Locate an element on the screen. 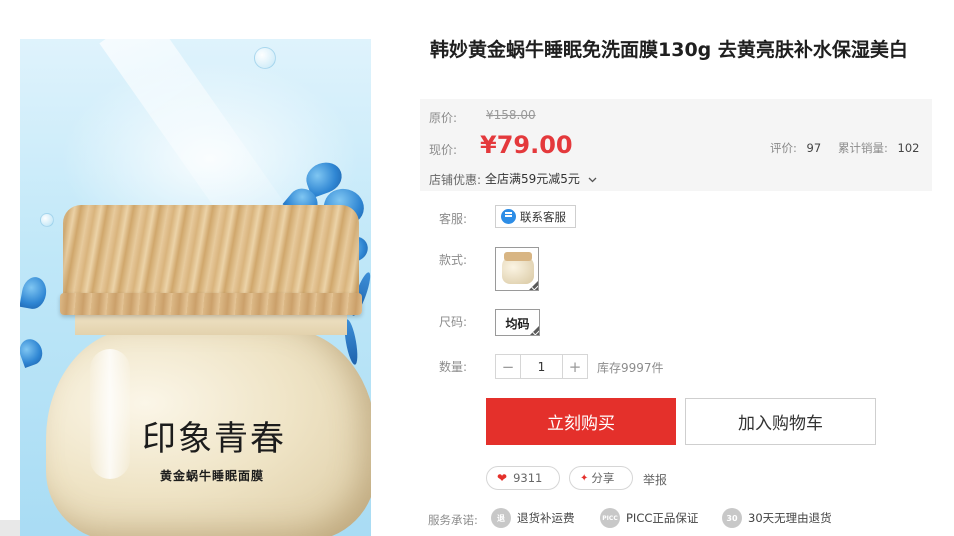 This screenshot has width=954, height=536. share-icon: ✦ is located at coordinates (584, 478).